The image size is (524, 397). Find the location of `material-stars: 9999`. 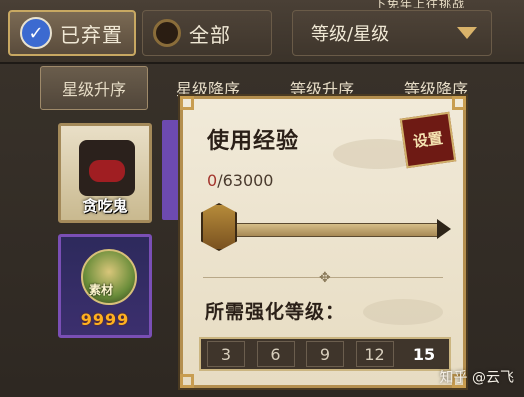

material-stars: 9999 is located at coordinates (105, 319).